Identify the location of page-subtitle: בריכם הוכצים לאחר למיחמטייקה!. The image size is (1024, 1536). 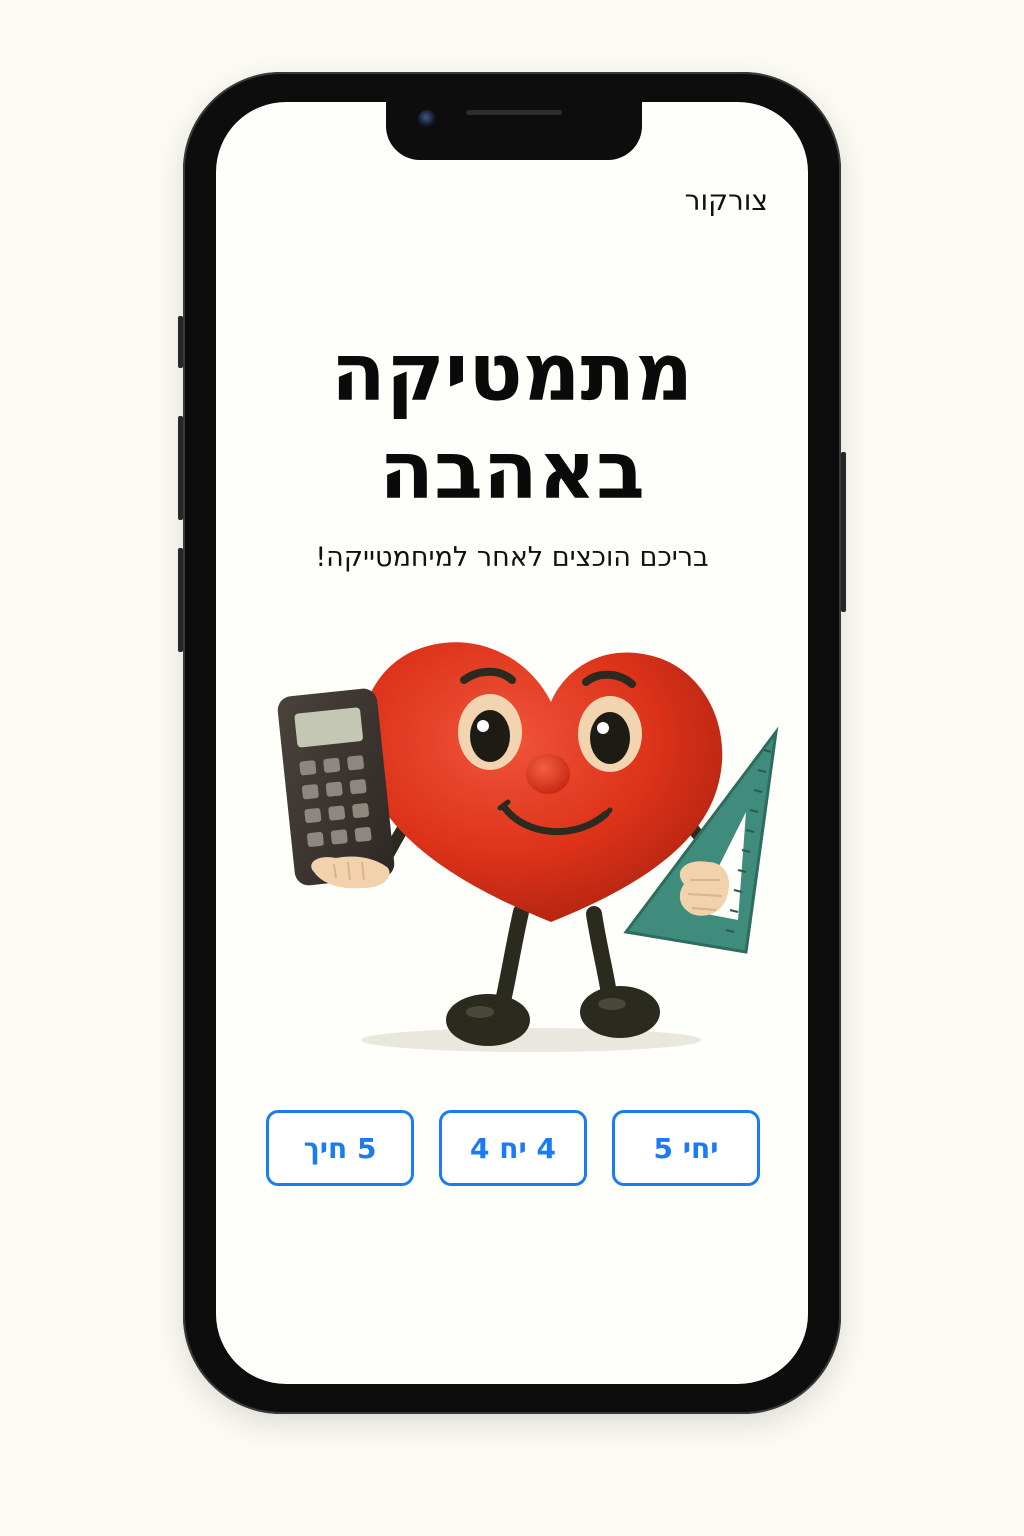
(512, 557).